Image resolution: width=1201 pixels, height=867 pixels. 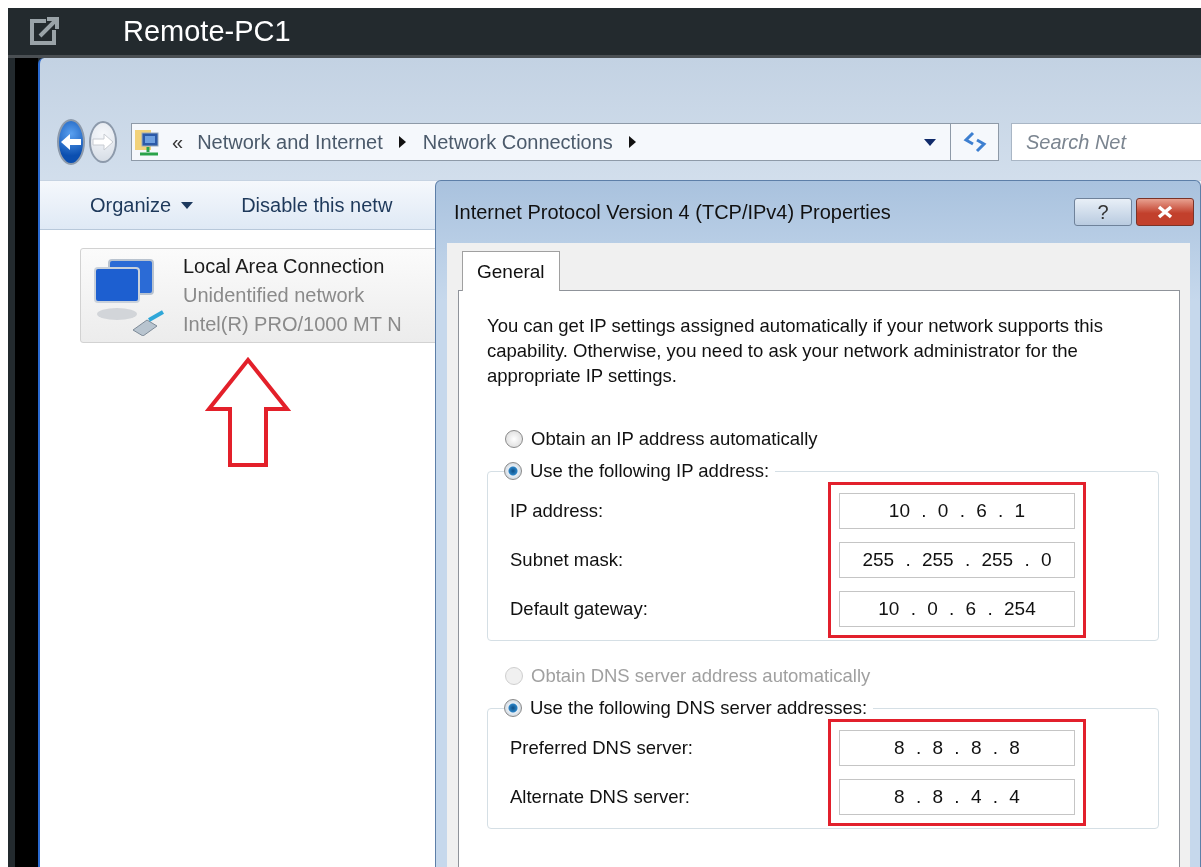 What do you see at coordinates (207, 31) in the screenshot?
I see `window-title: Remote-PC1` at bounding box center [207, 31].